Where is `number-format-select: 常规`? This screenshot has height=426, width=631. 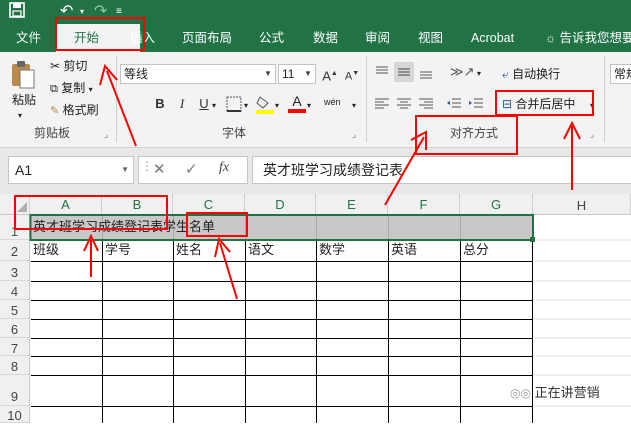 number-format-select: 常规 is located at coordinates (620, 74).